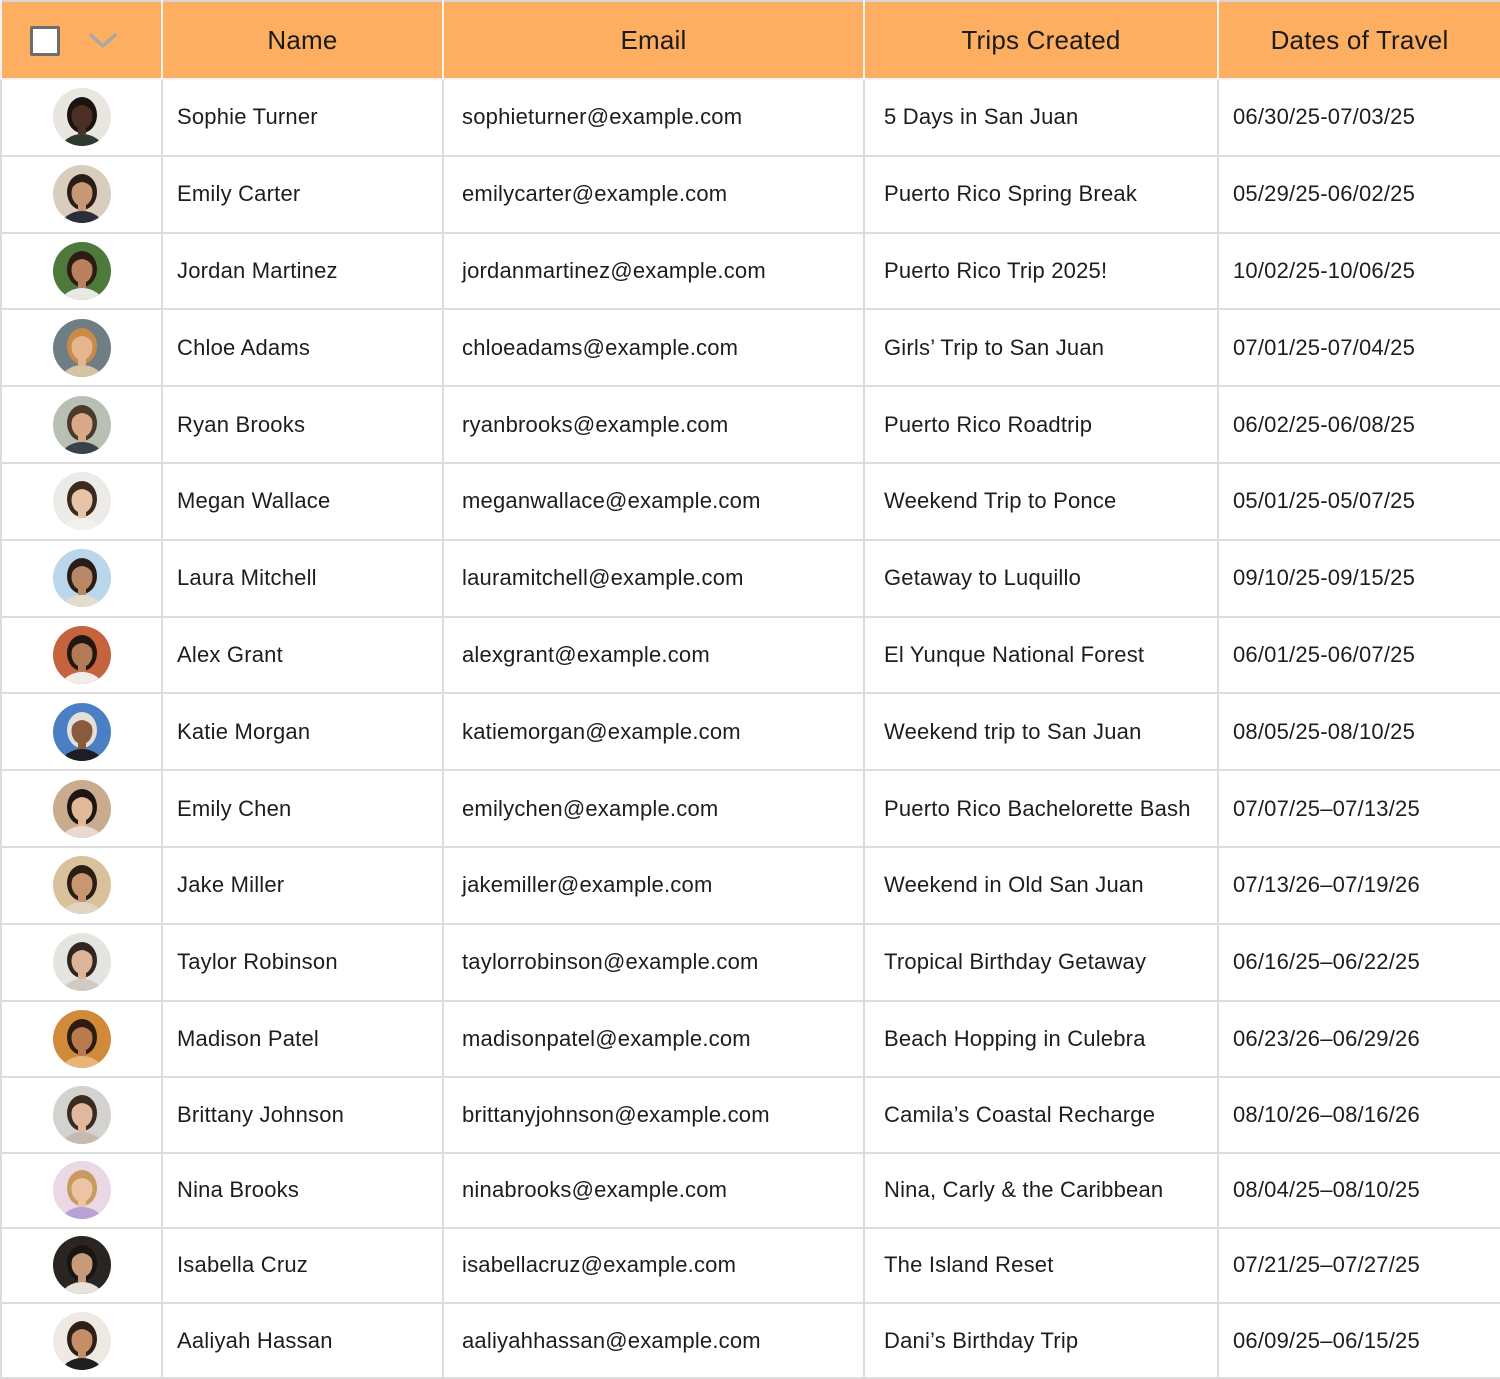 This screenshot has width=1500, height=1379. I want to click on column-header-email: Email, so click(653, 40).